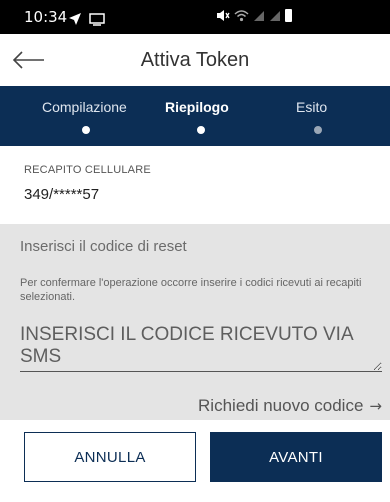  Describe the element at coordinates (84, 107) in the screenshot. I see `step-compilazione: Compilazione` at that location.